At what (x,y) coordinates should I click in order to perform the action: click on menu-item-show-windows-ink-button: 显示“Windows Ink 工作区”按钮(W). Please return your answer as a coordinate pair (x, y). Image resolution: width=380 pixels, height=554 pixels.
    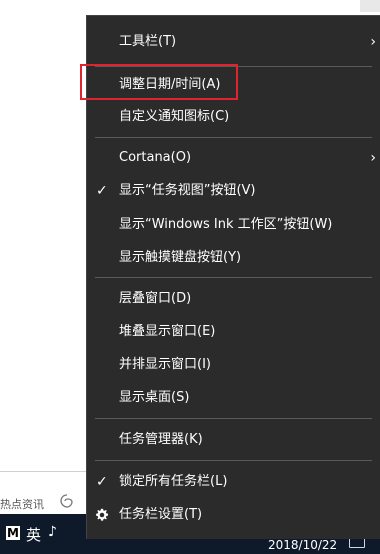
    Looking at the image, I should click on (233, 225).